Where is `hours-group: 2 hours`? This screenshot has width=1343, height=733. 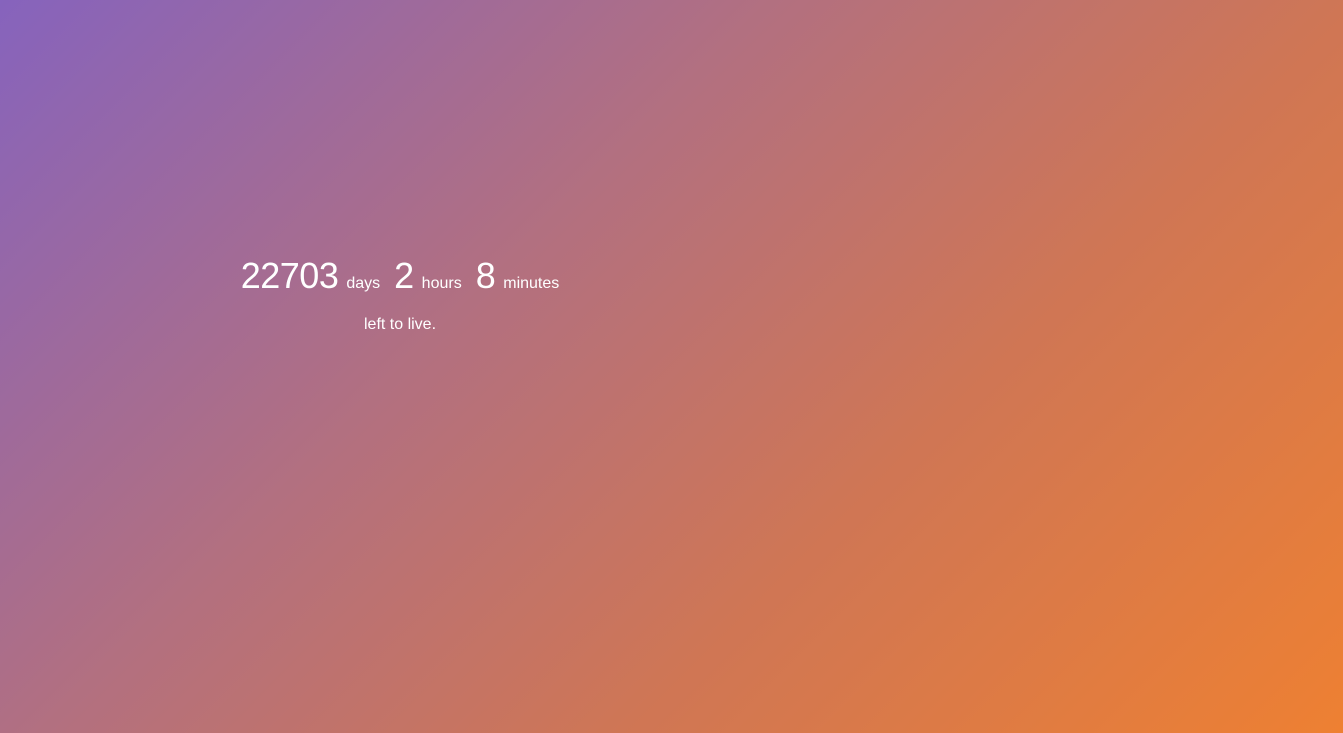
hours-group: 2 hours is located at coordinates (428, 276).